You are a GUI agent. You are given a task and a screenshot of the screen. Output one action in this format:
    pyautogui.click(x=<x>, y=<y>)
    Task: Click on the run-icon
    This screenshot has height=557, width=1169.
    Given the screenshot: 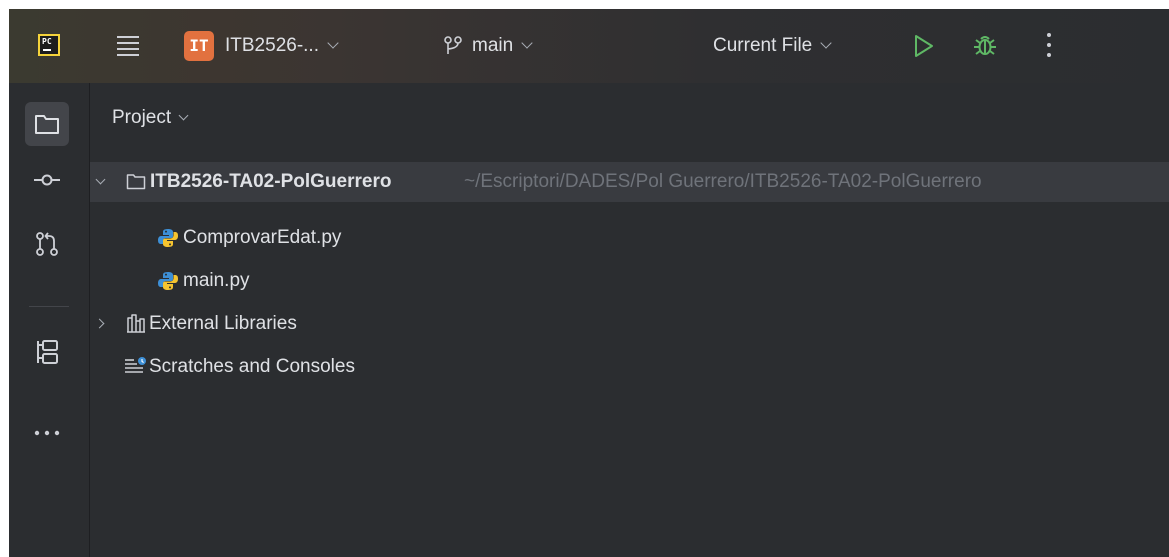 What is the action you would take?
    pyautogui.click(x=924, y=46)
    